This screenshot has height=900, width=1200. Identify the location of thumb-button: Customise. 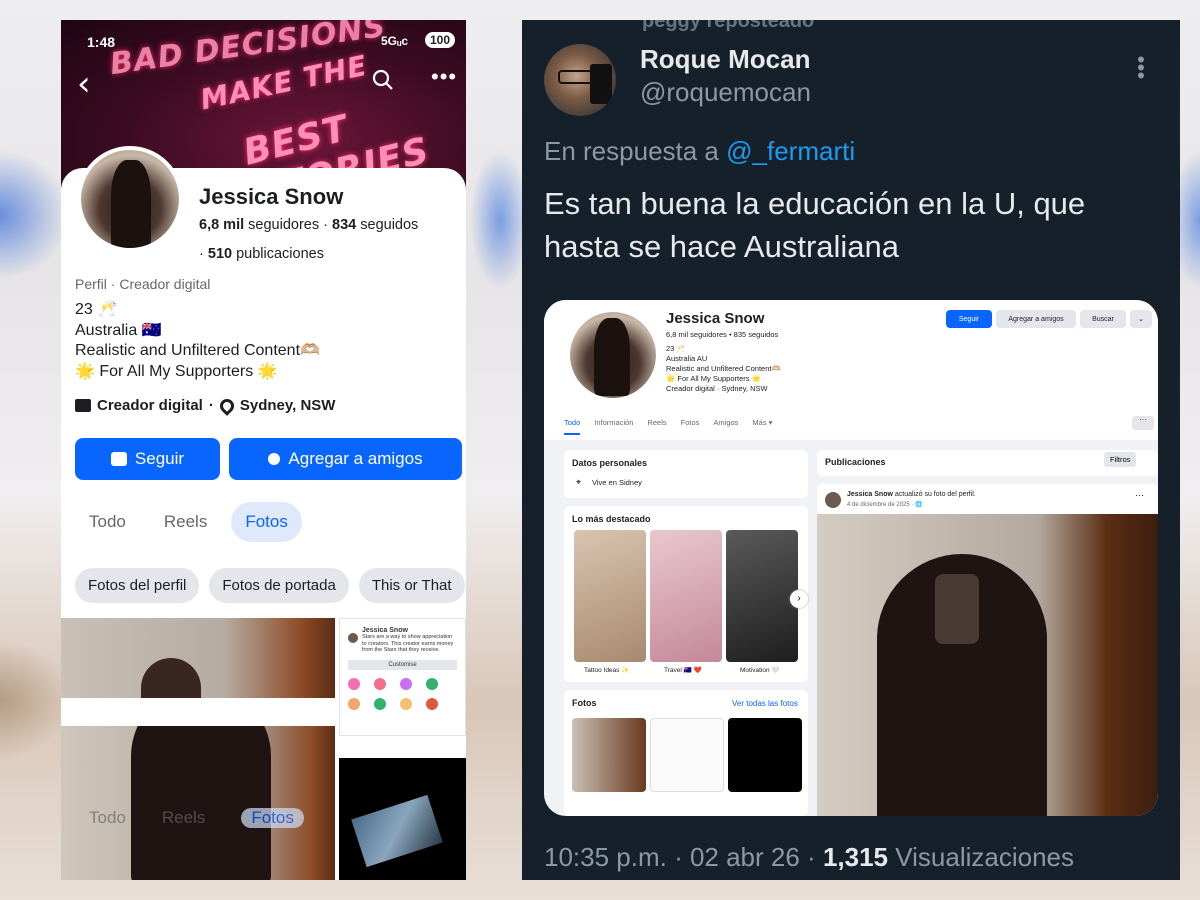
(402, 664).